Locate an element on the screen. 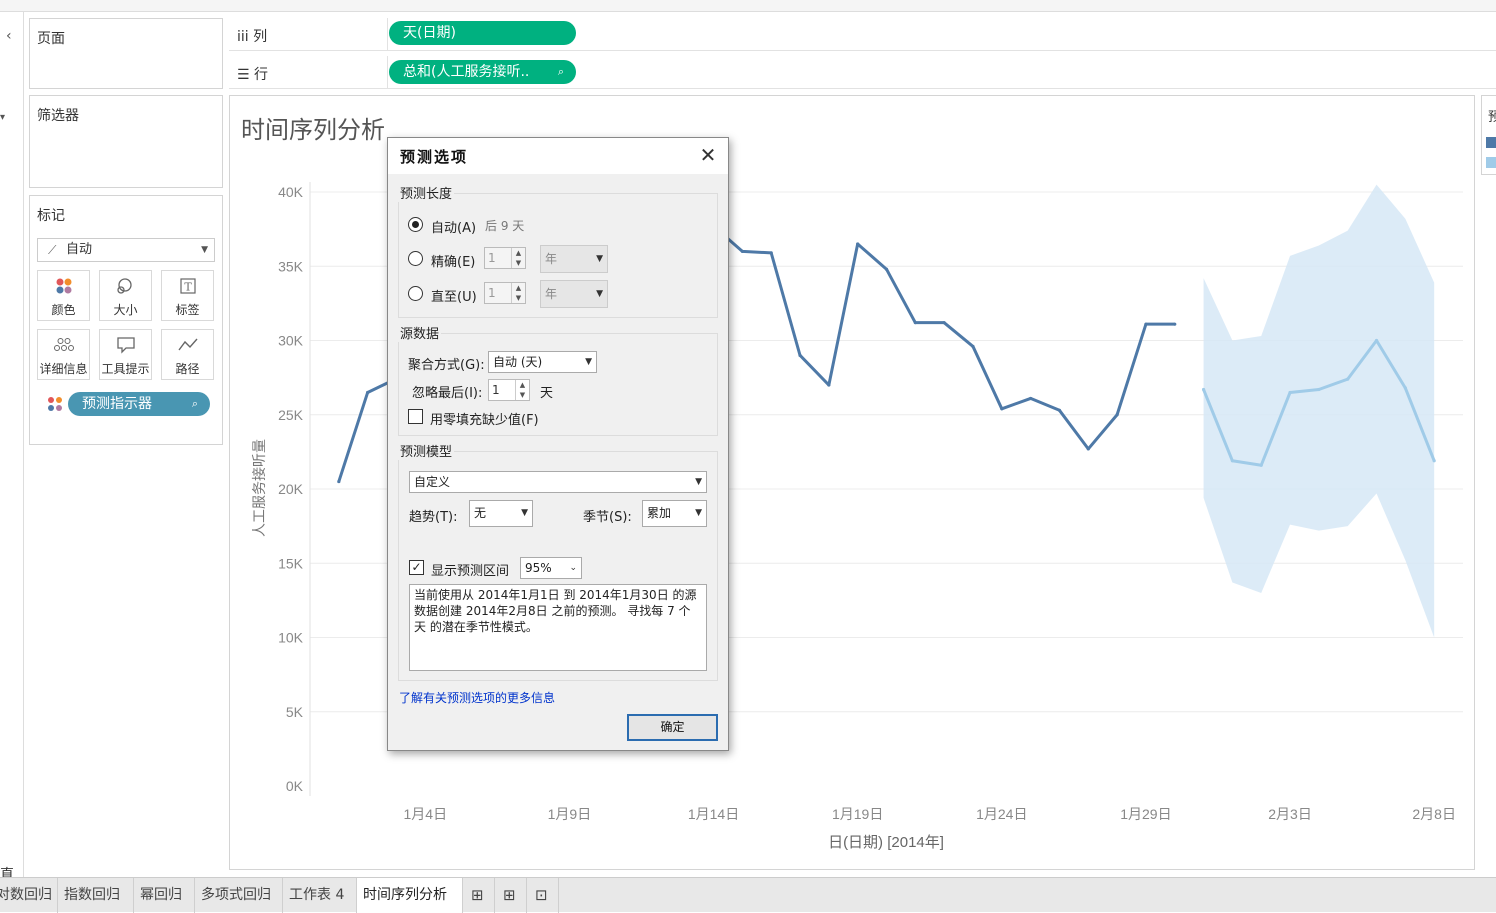 The height and width of the screenshot is (913, 1496). forecast-length-label: 预测长度 is located at coordinates (426, 192).